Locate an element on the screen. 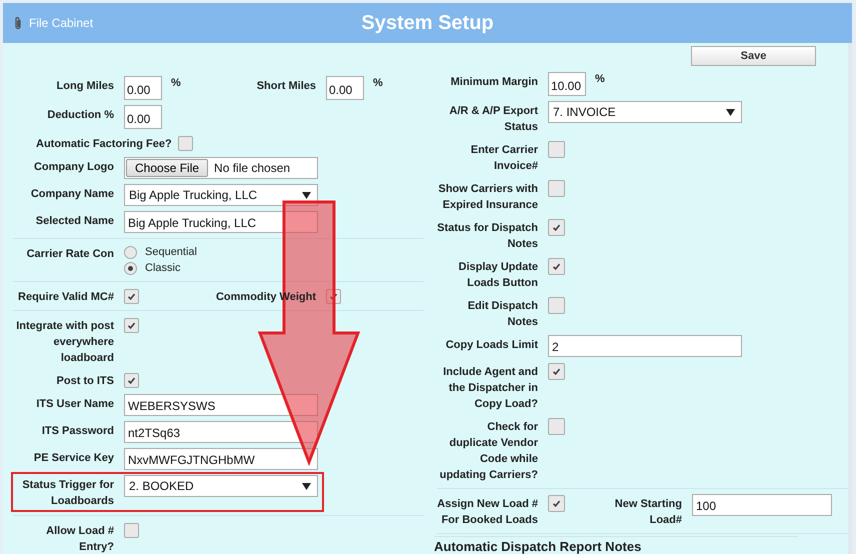  field-label: Include Agent and the Dispatcher in Copy Load? is located at coordinates (490, 388).